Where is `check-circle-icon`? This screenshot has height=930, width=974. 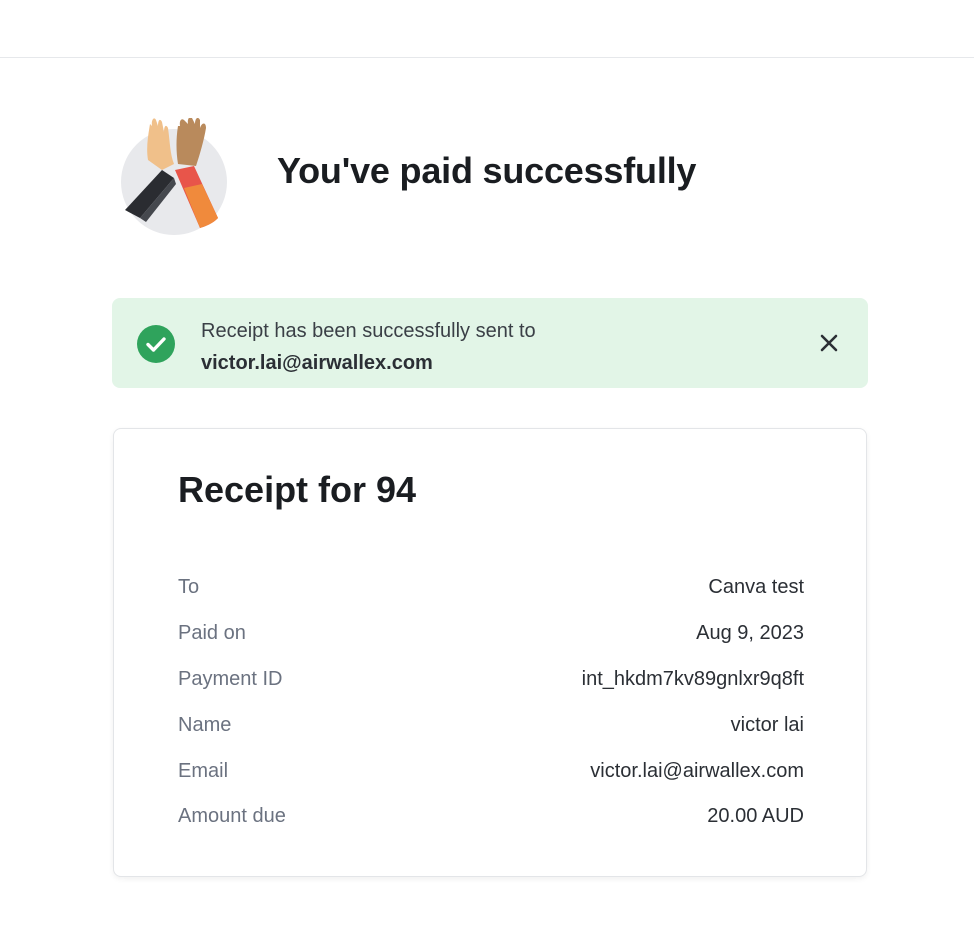
check-circle-icon is located at coordinates (156, 344).